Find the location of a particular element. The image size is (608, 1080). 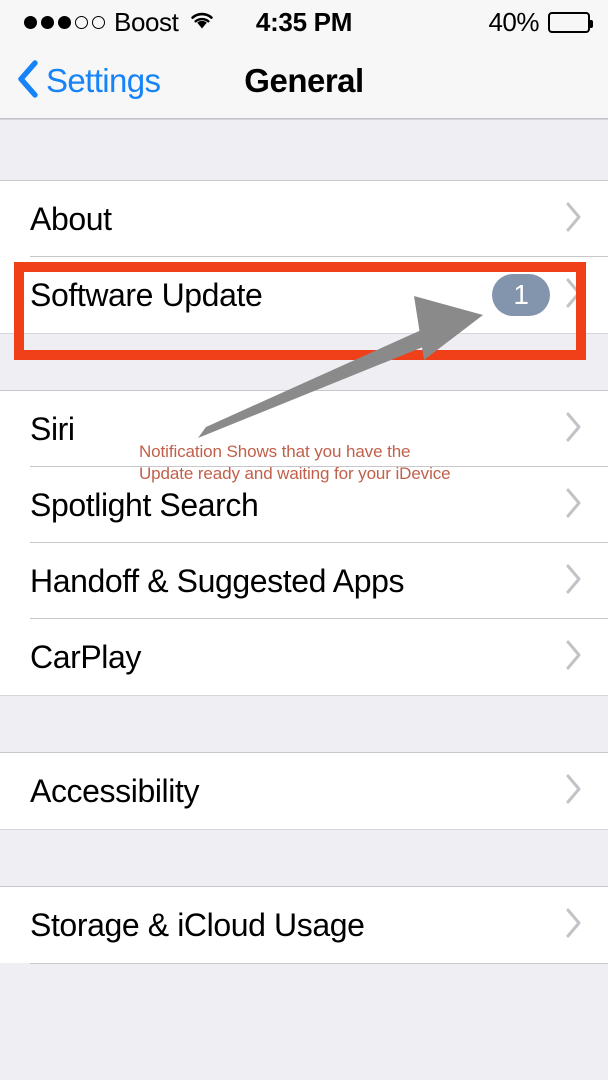

settings-group: Storage & iCloud Usage is located at coordinates (304, 925).